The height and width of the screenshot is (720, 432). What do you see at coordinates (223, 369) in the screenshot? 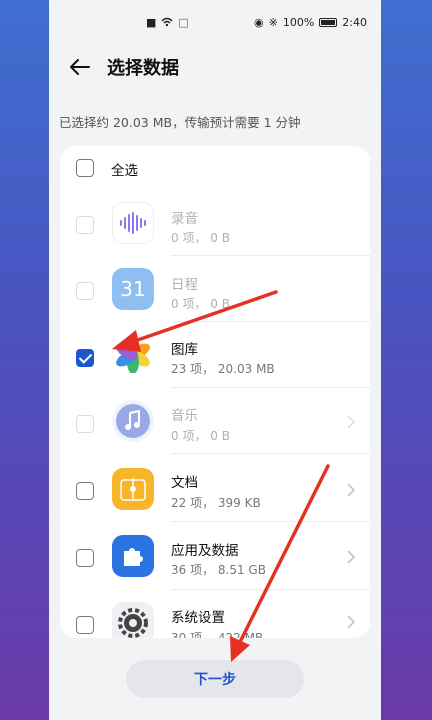
I see `item-meta: 23 项， 20.03 MB` at bounding box center [223, 369].